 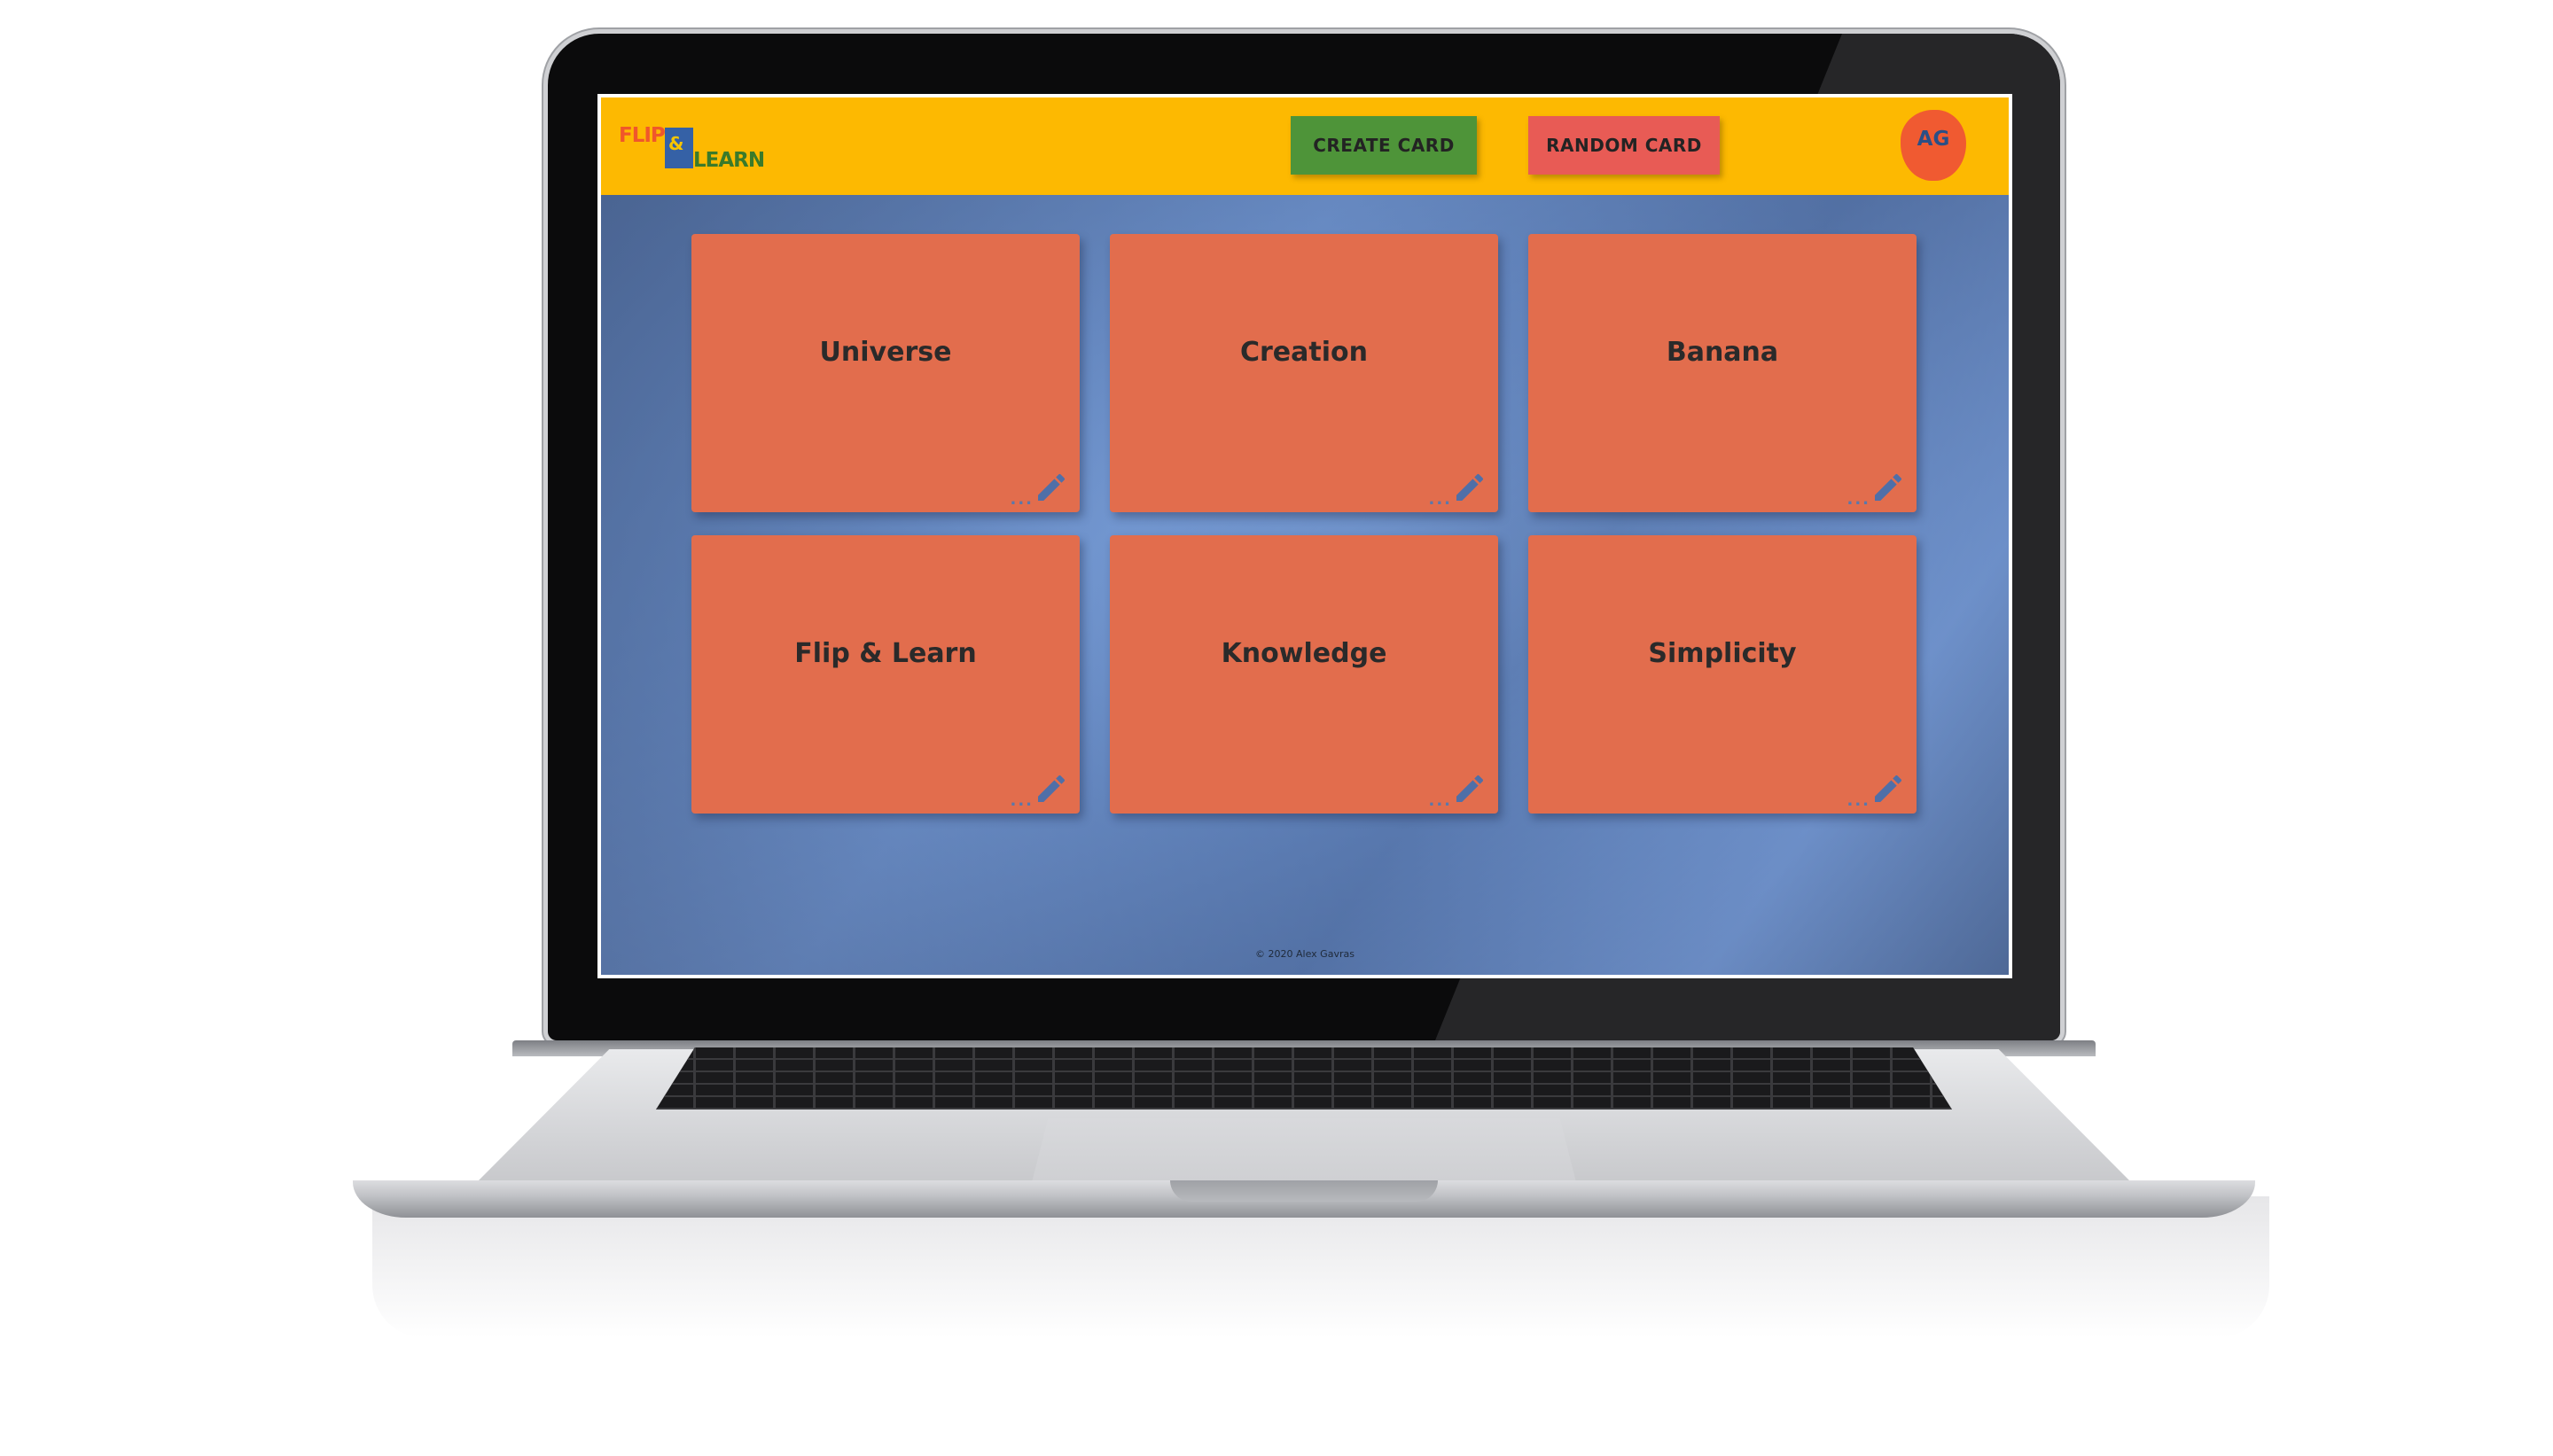 I want to click on laptop-keyboard, so click(x=1304, y=1078).